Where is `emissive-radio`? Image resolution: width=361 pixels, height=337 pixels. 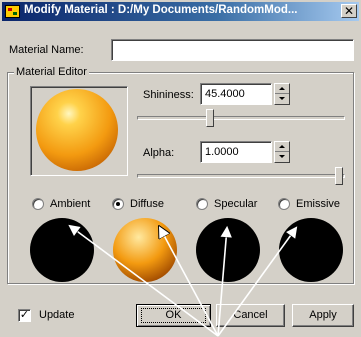 emissive-radio is located at coordinates (284, 204).